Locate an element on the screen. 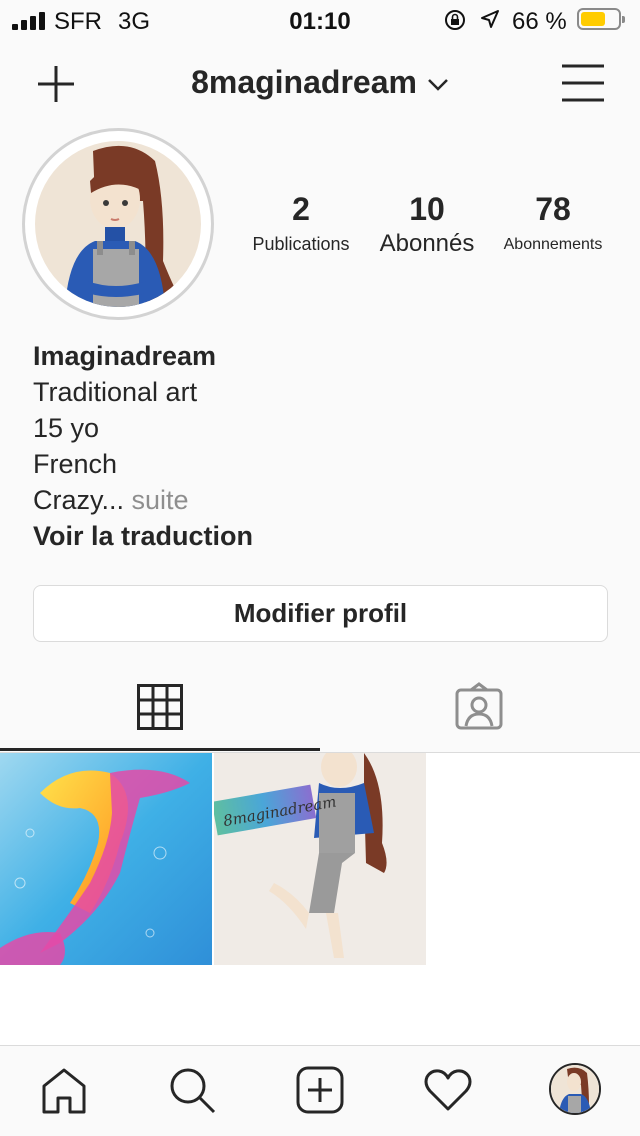 The width and height of the screenshot is (640, 1136). bio-line-truncated: Crazy... suite is located at coordinates (143, 500).